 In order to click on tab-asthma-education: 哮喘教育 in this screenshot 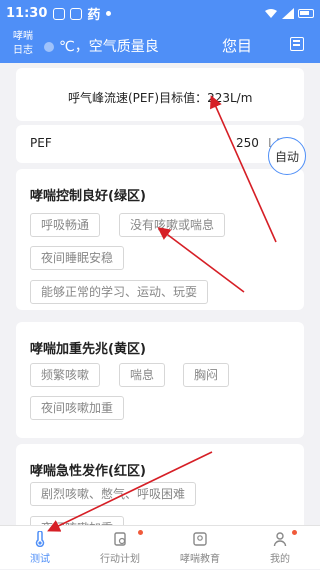, I will do `click(200, 548)`.